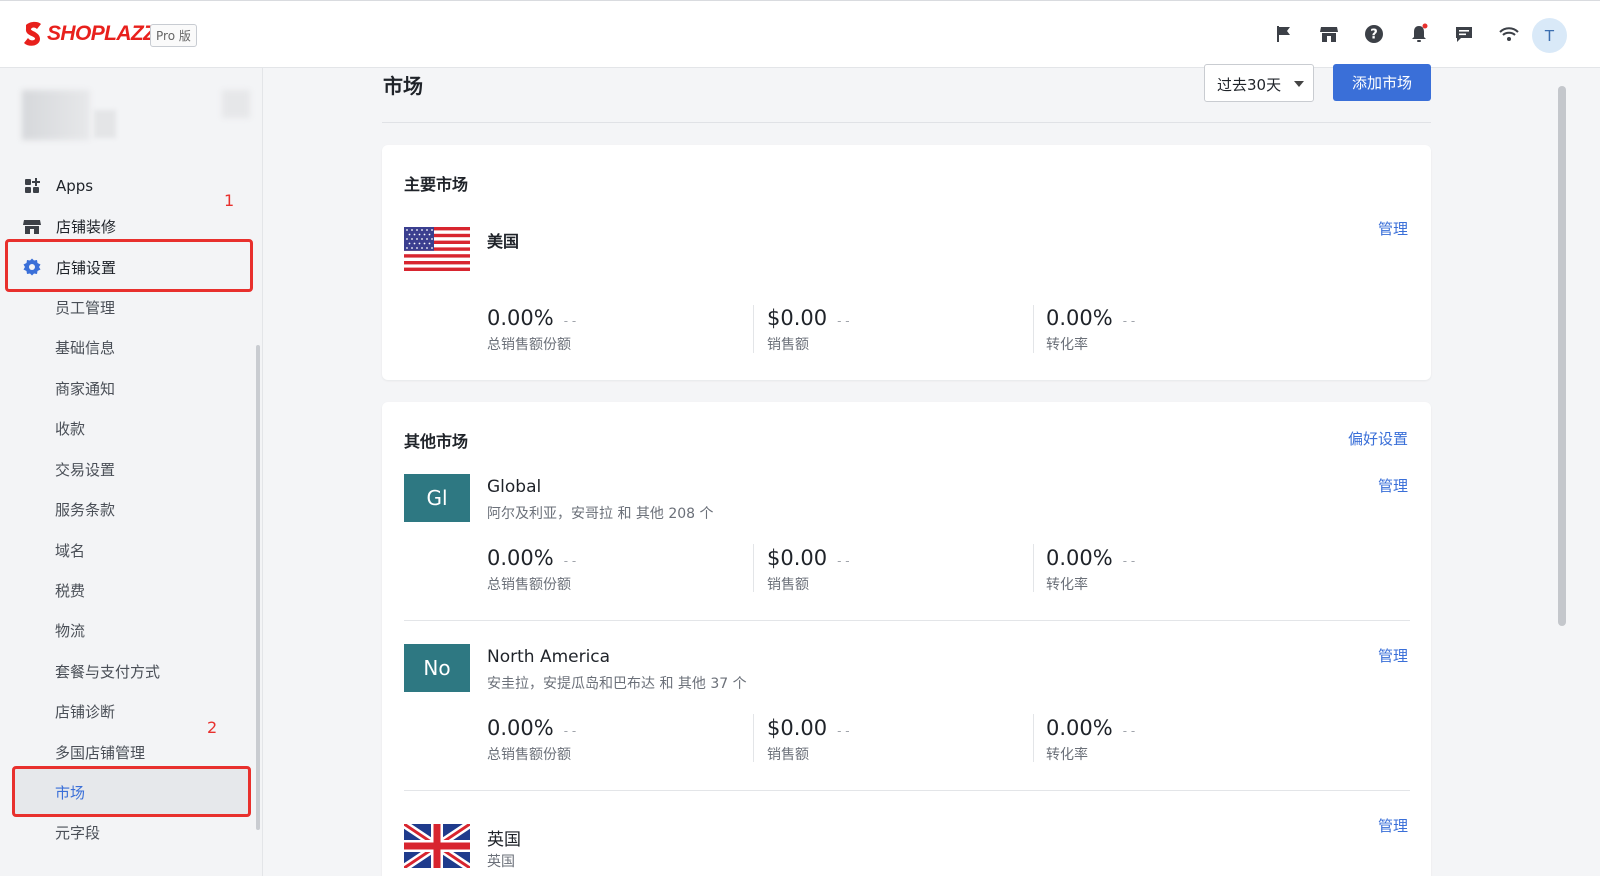 This screenshot has width=1600, height=876. What do you see at coordinates (96, 34) in the screenshot?
I see `shoplazza-logo: SHOPLAZZA` at bounding box center [96, 34].